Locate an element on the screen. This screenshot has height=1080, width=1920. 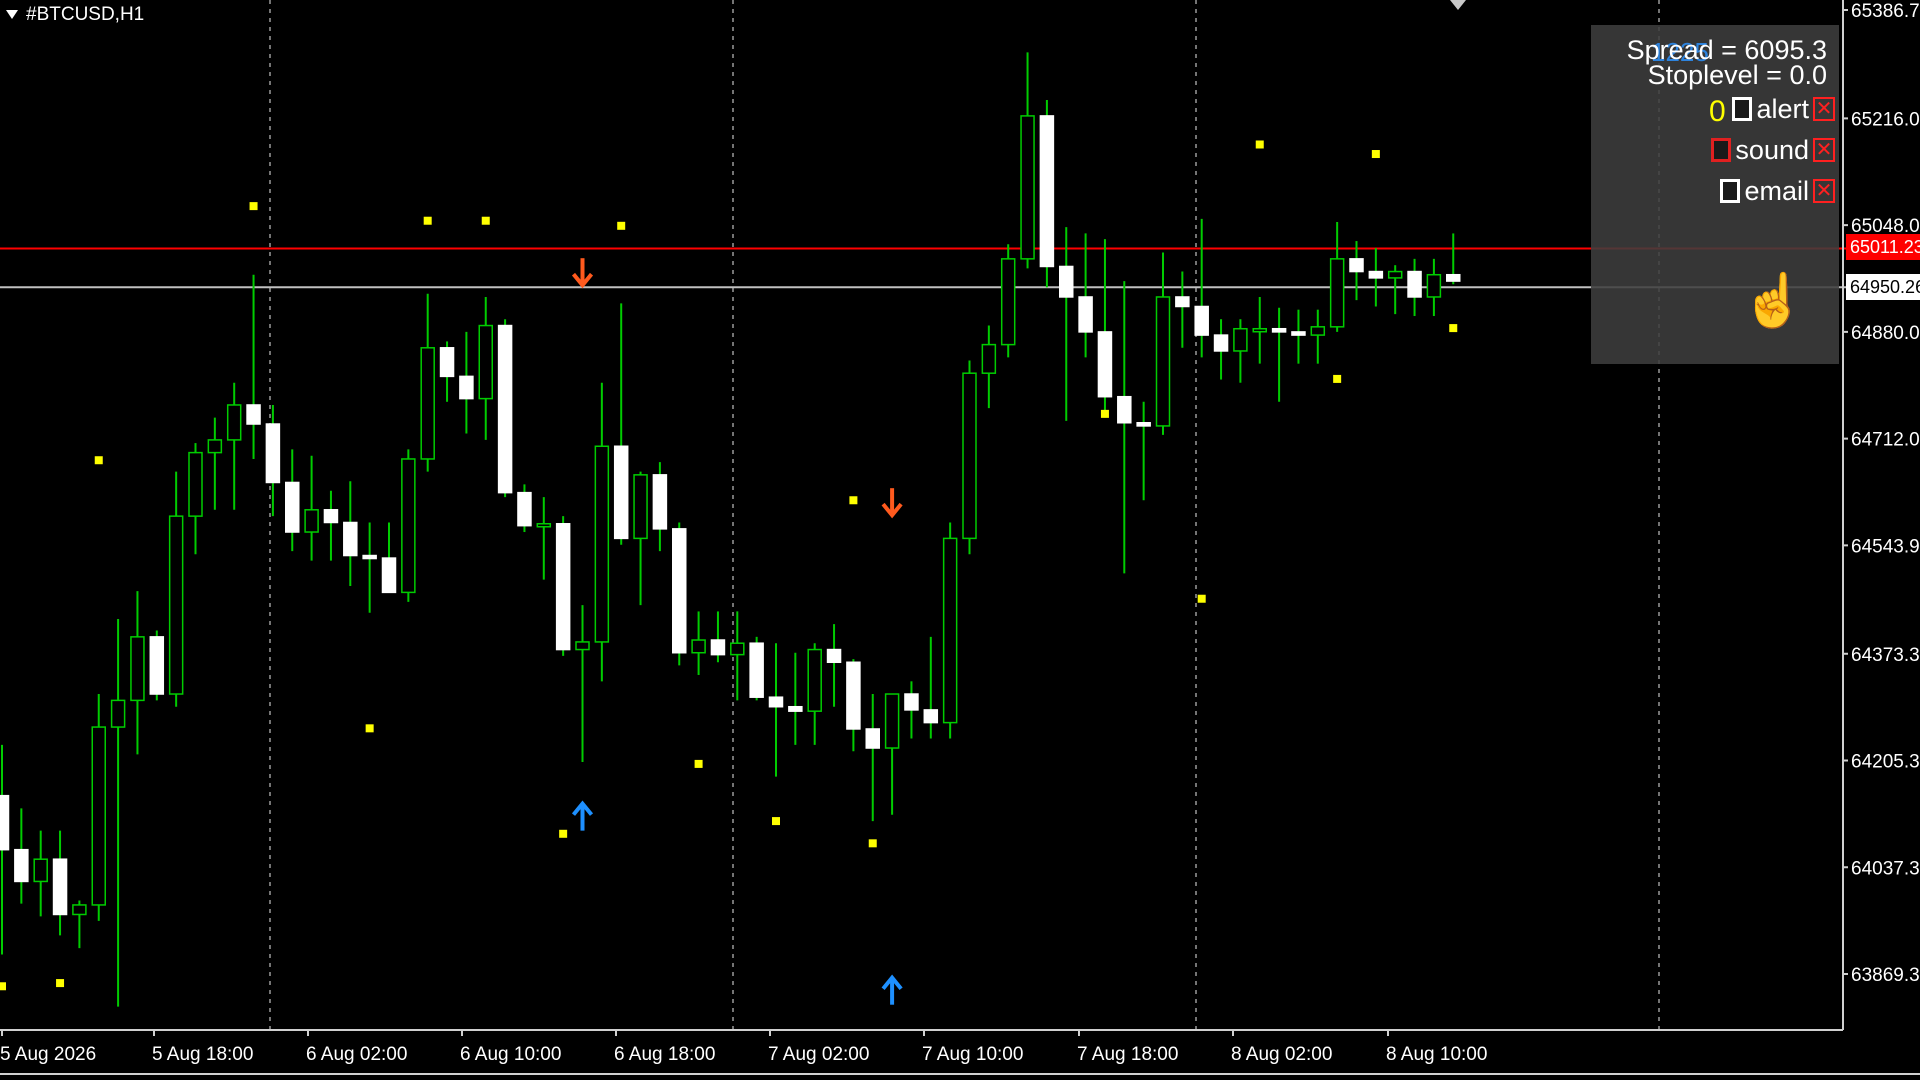
x-tick-label: 7 Aug 10:00 is located at coordinates (972, 1054).